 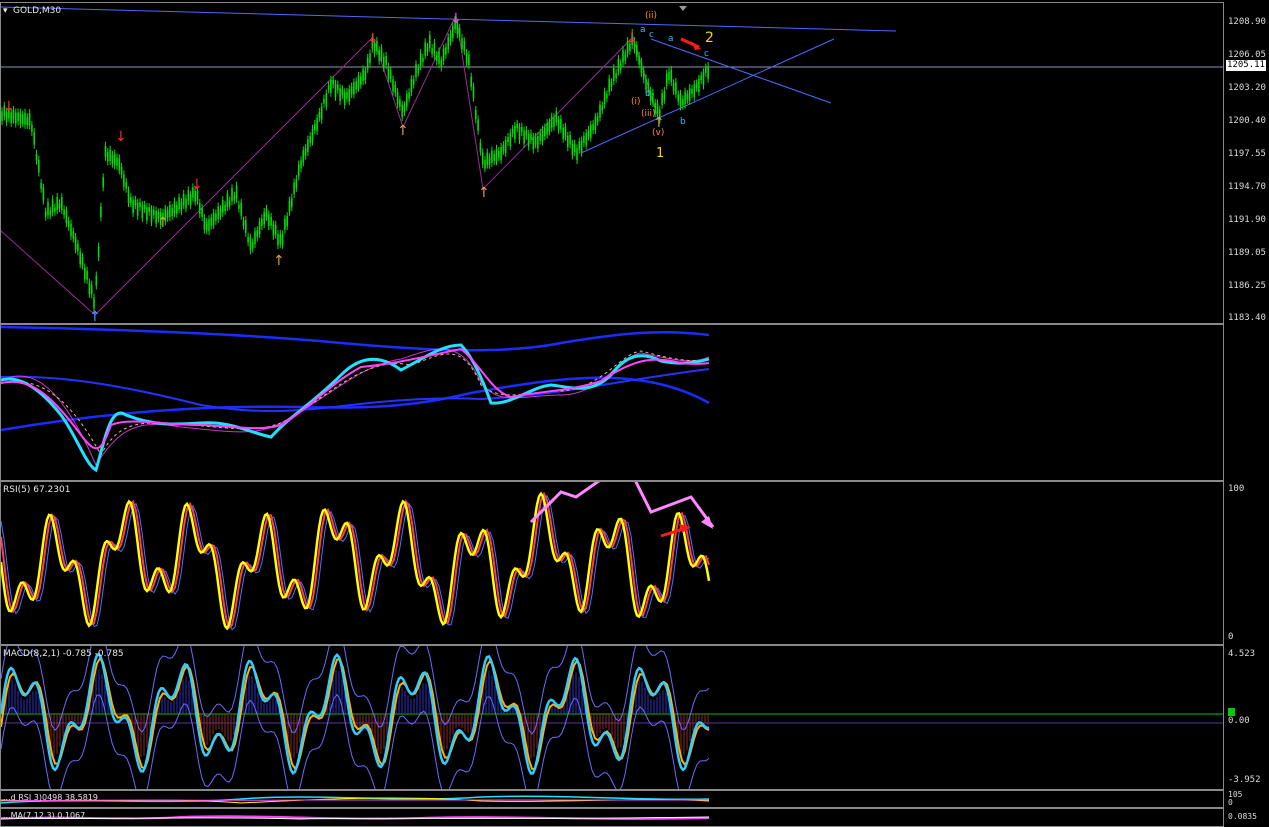 What do you see at coordinates (1247, 318) in the screenshot?
I see `price-tick: 1183.40` at bounding box center [1247, 318].